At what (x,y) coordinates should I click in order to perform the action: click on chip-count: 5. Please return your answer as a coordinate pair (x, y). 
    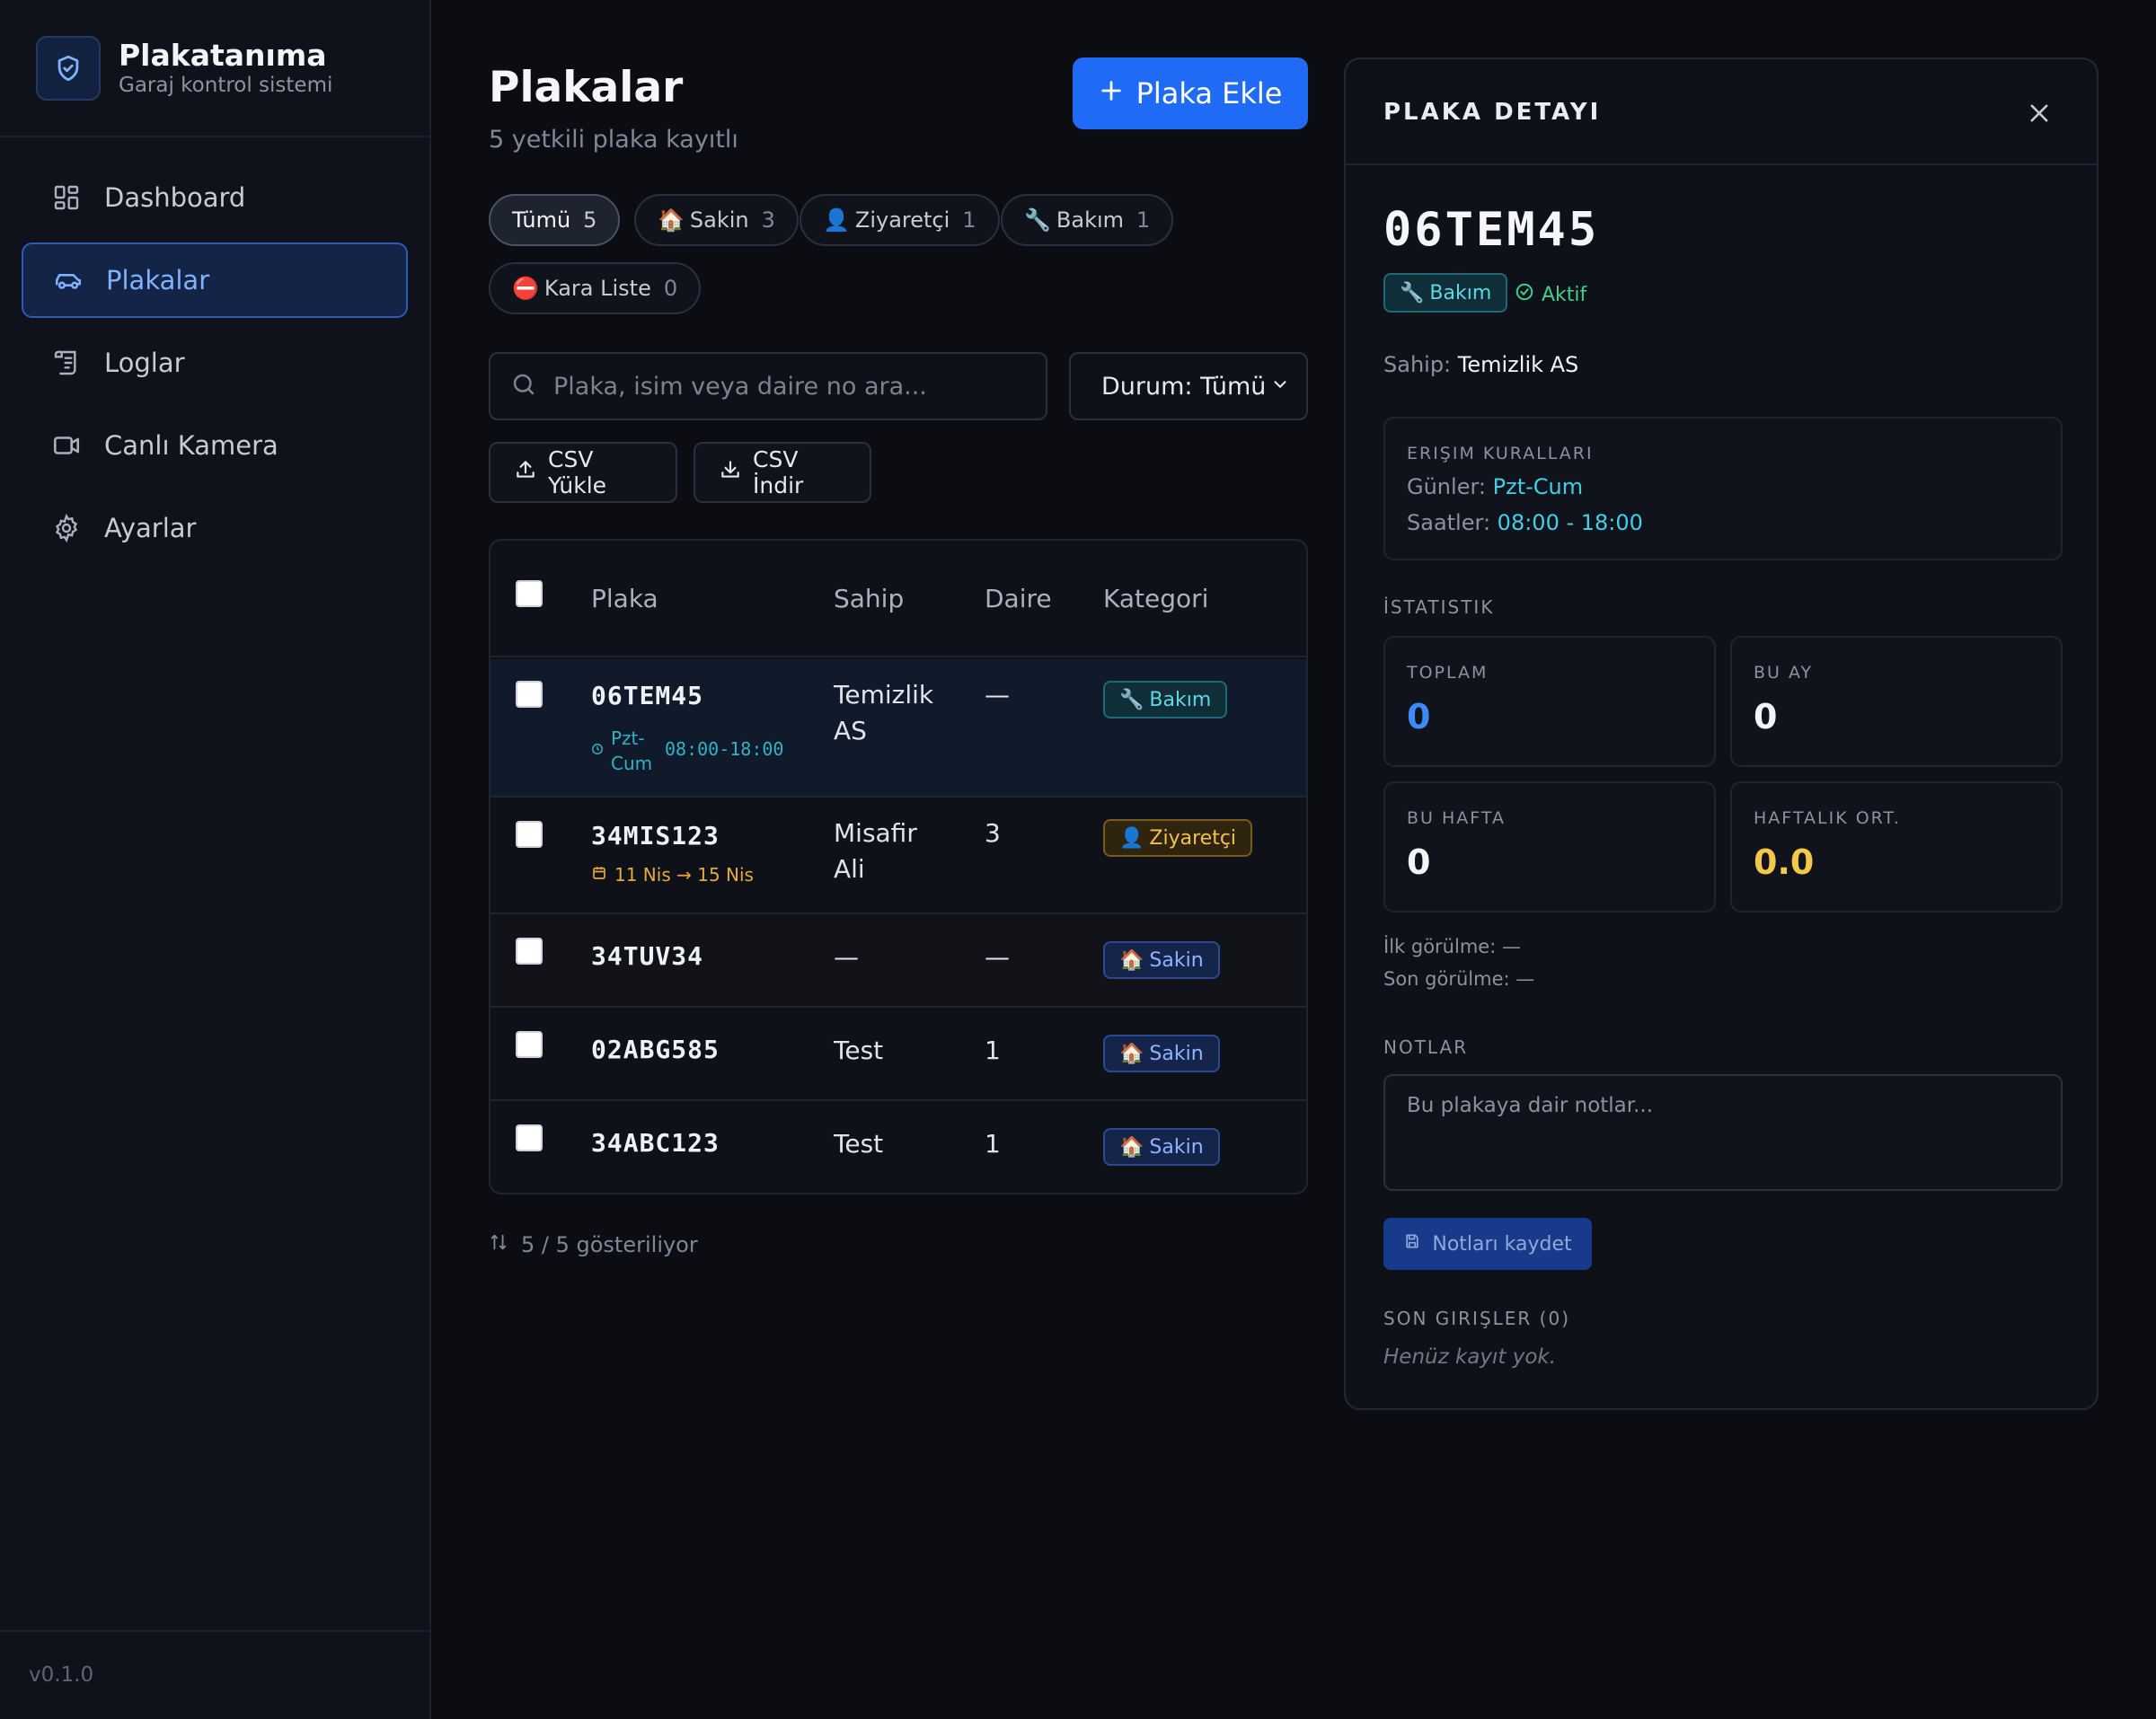
    Looking at the image, I should click on (590, 220).